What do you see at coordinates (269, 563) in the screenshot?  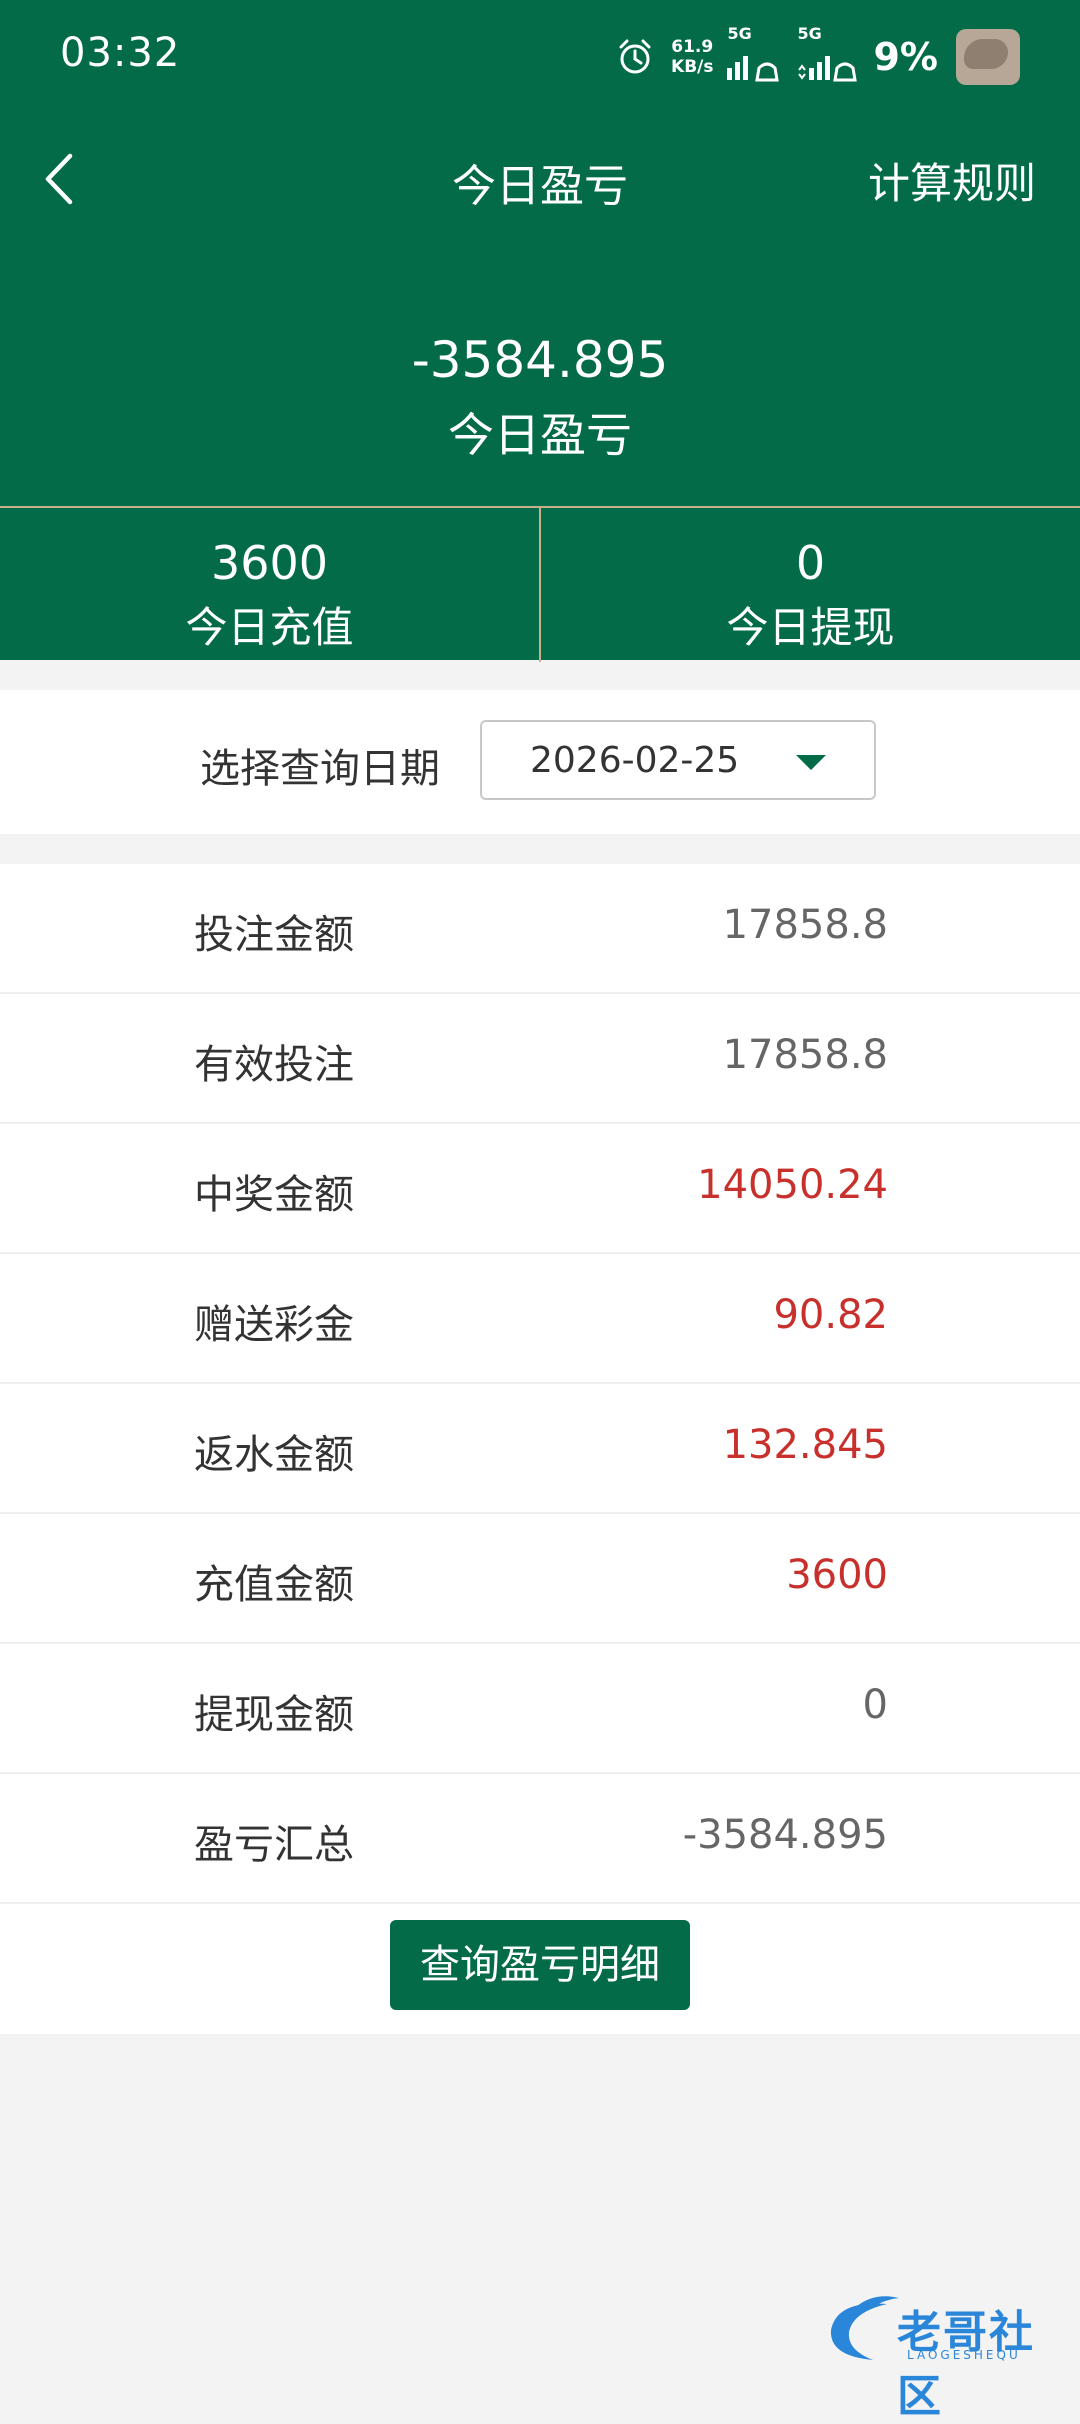 I see `stat-value: 3600` at bounding box center [269, 563].